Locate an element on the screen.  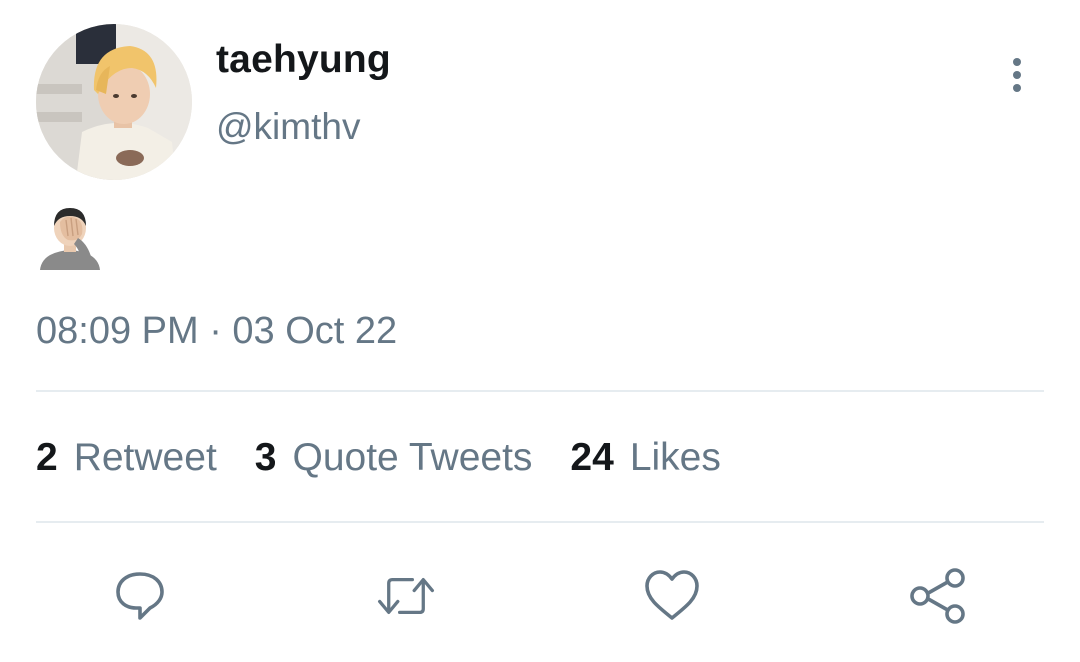
display-name: taehyung is located at coordinates (303, 60).